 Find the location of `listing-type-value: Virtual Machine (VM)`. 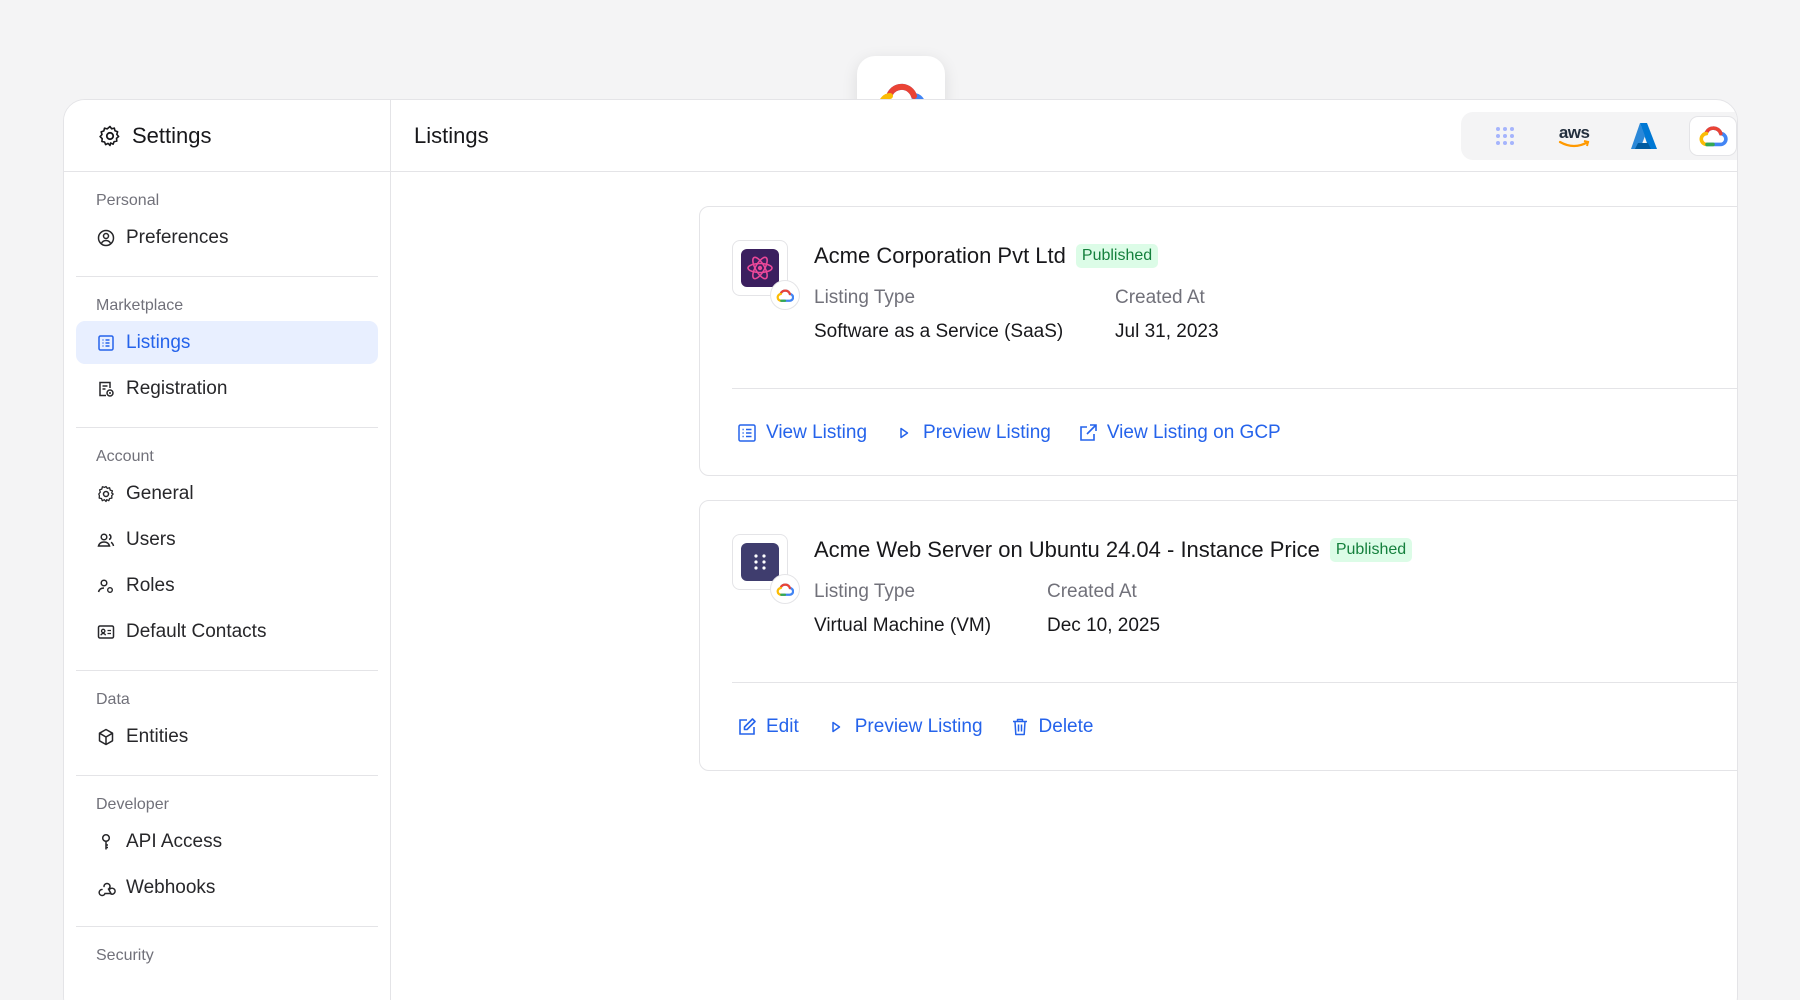

listing-type-value: Virtual Machine (VM) is located at coordinates (903, 625).